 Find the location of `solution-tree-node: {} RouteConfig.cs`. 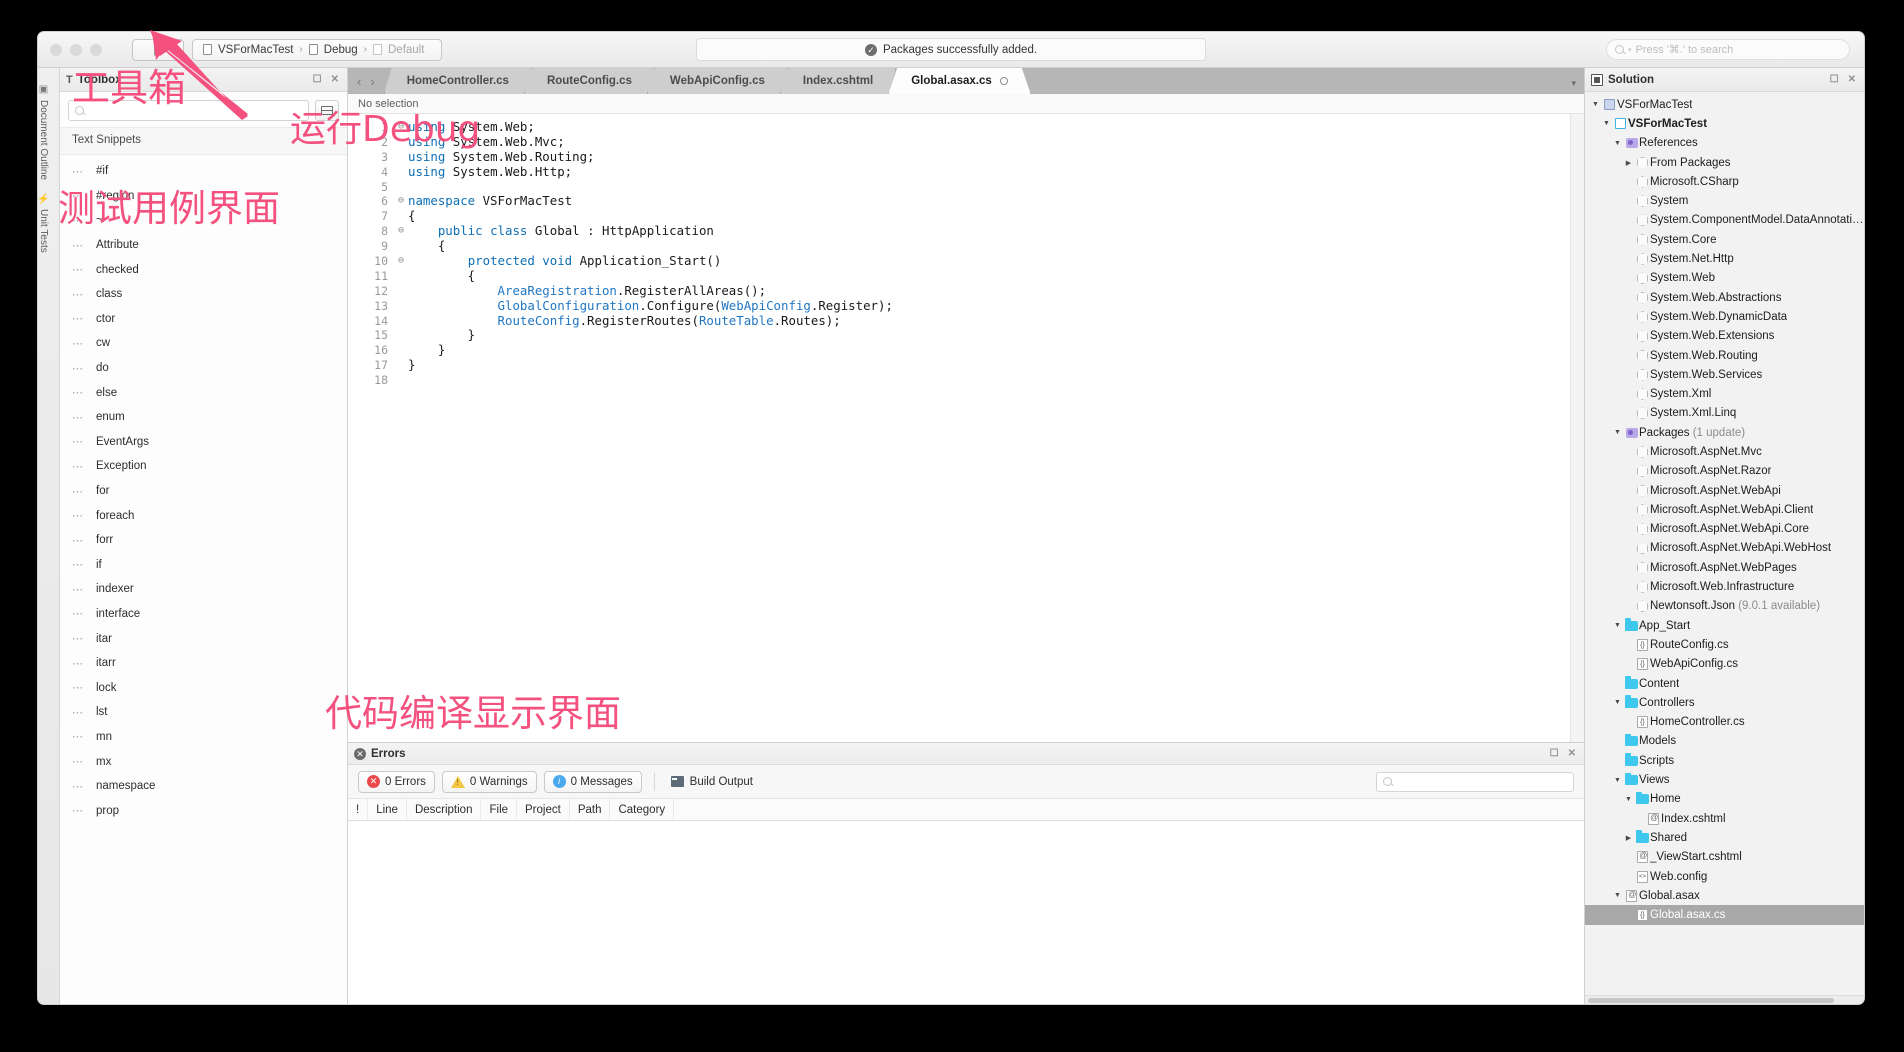

solution-tree-node: {} RouteConfig.cs is located at coordinates (1724, 644).